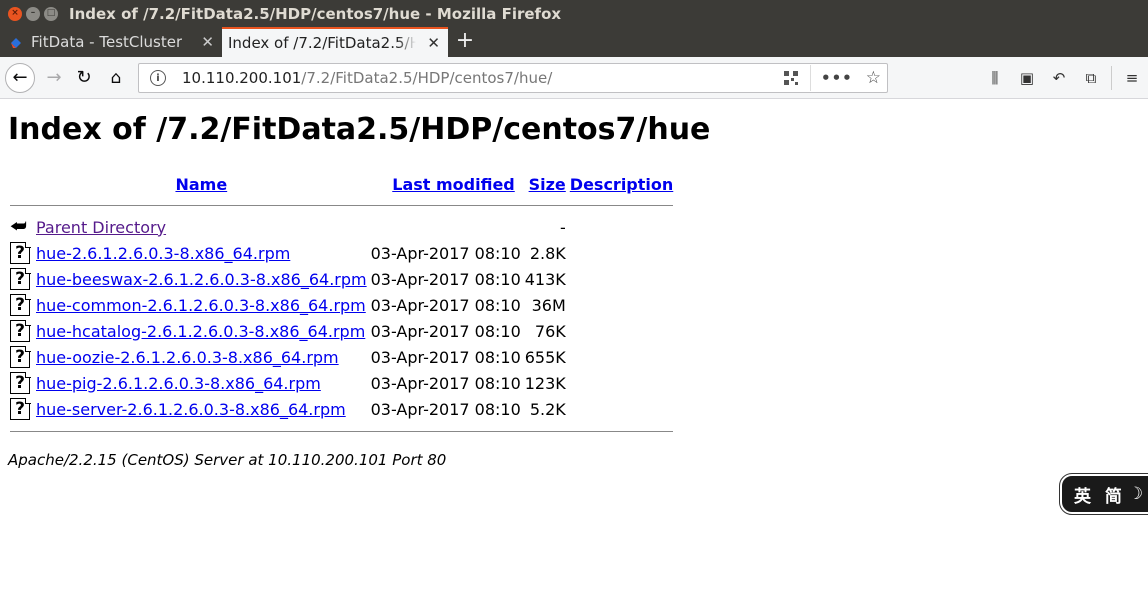 The image size is (1148, 609). What do you see at coordinates (191, 409) in the screenshot?
I see `file-link: hue-server-2.6.1.2.6.0.3-8.x86_64.rpm` at bounding box center [191, 409].